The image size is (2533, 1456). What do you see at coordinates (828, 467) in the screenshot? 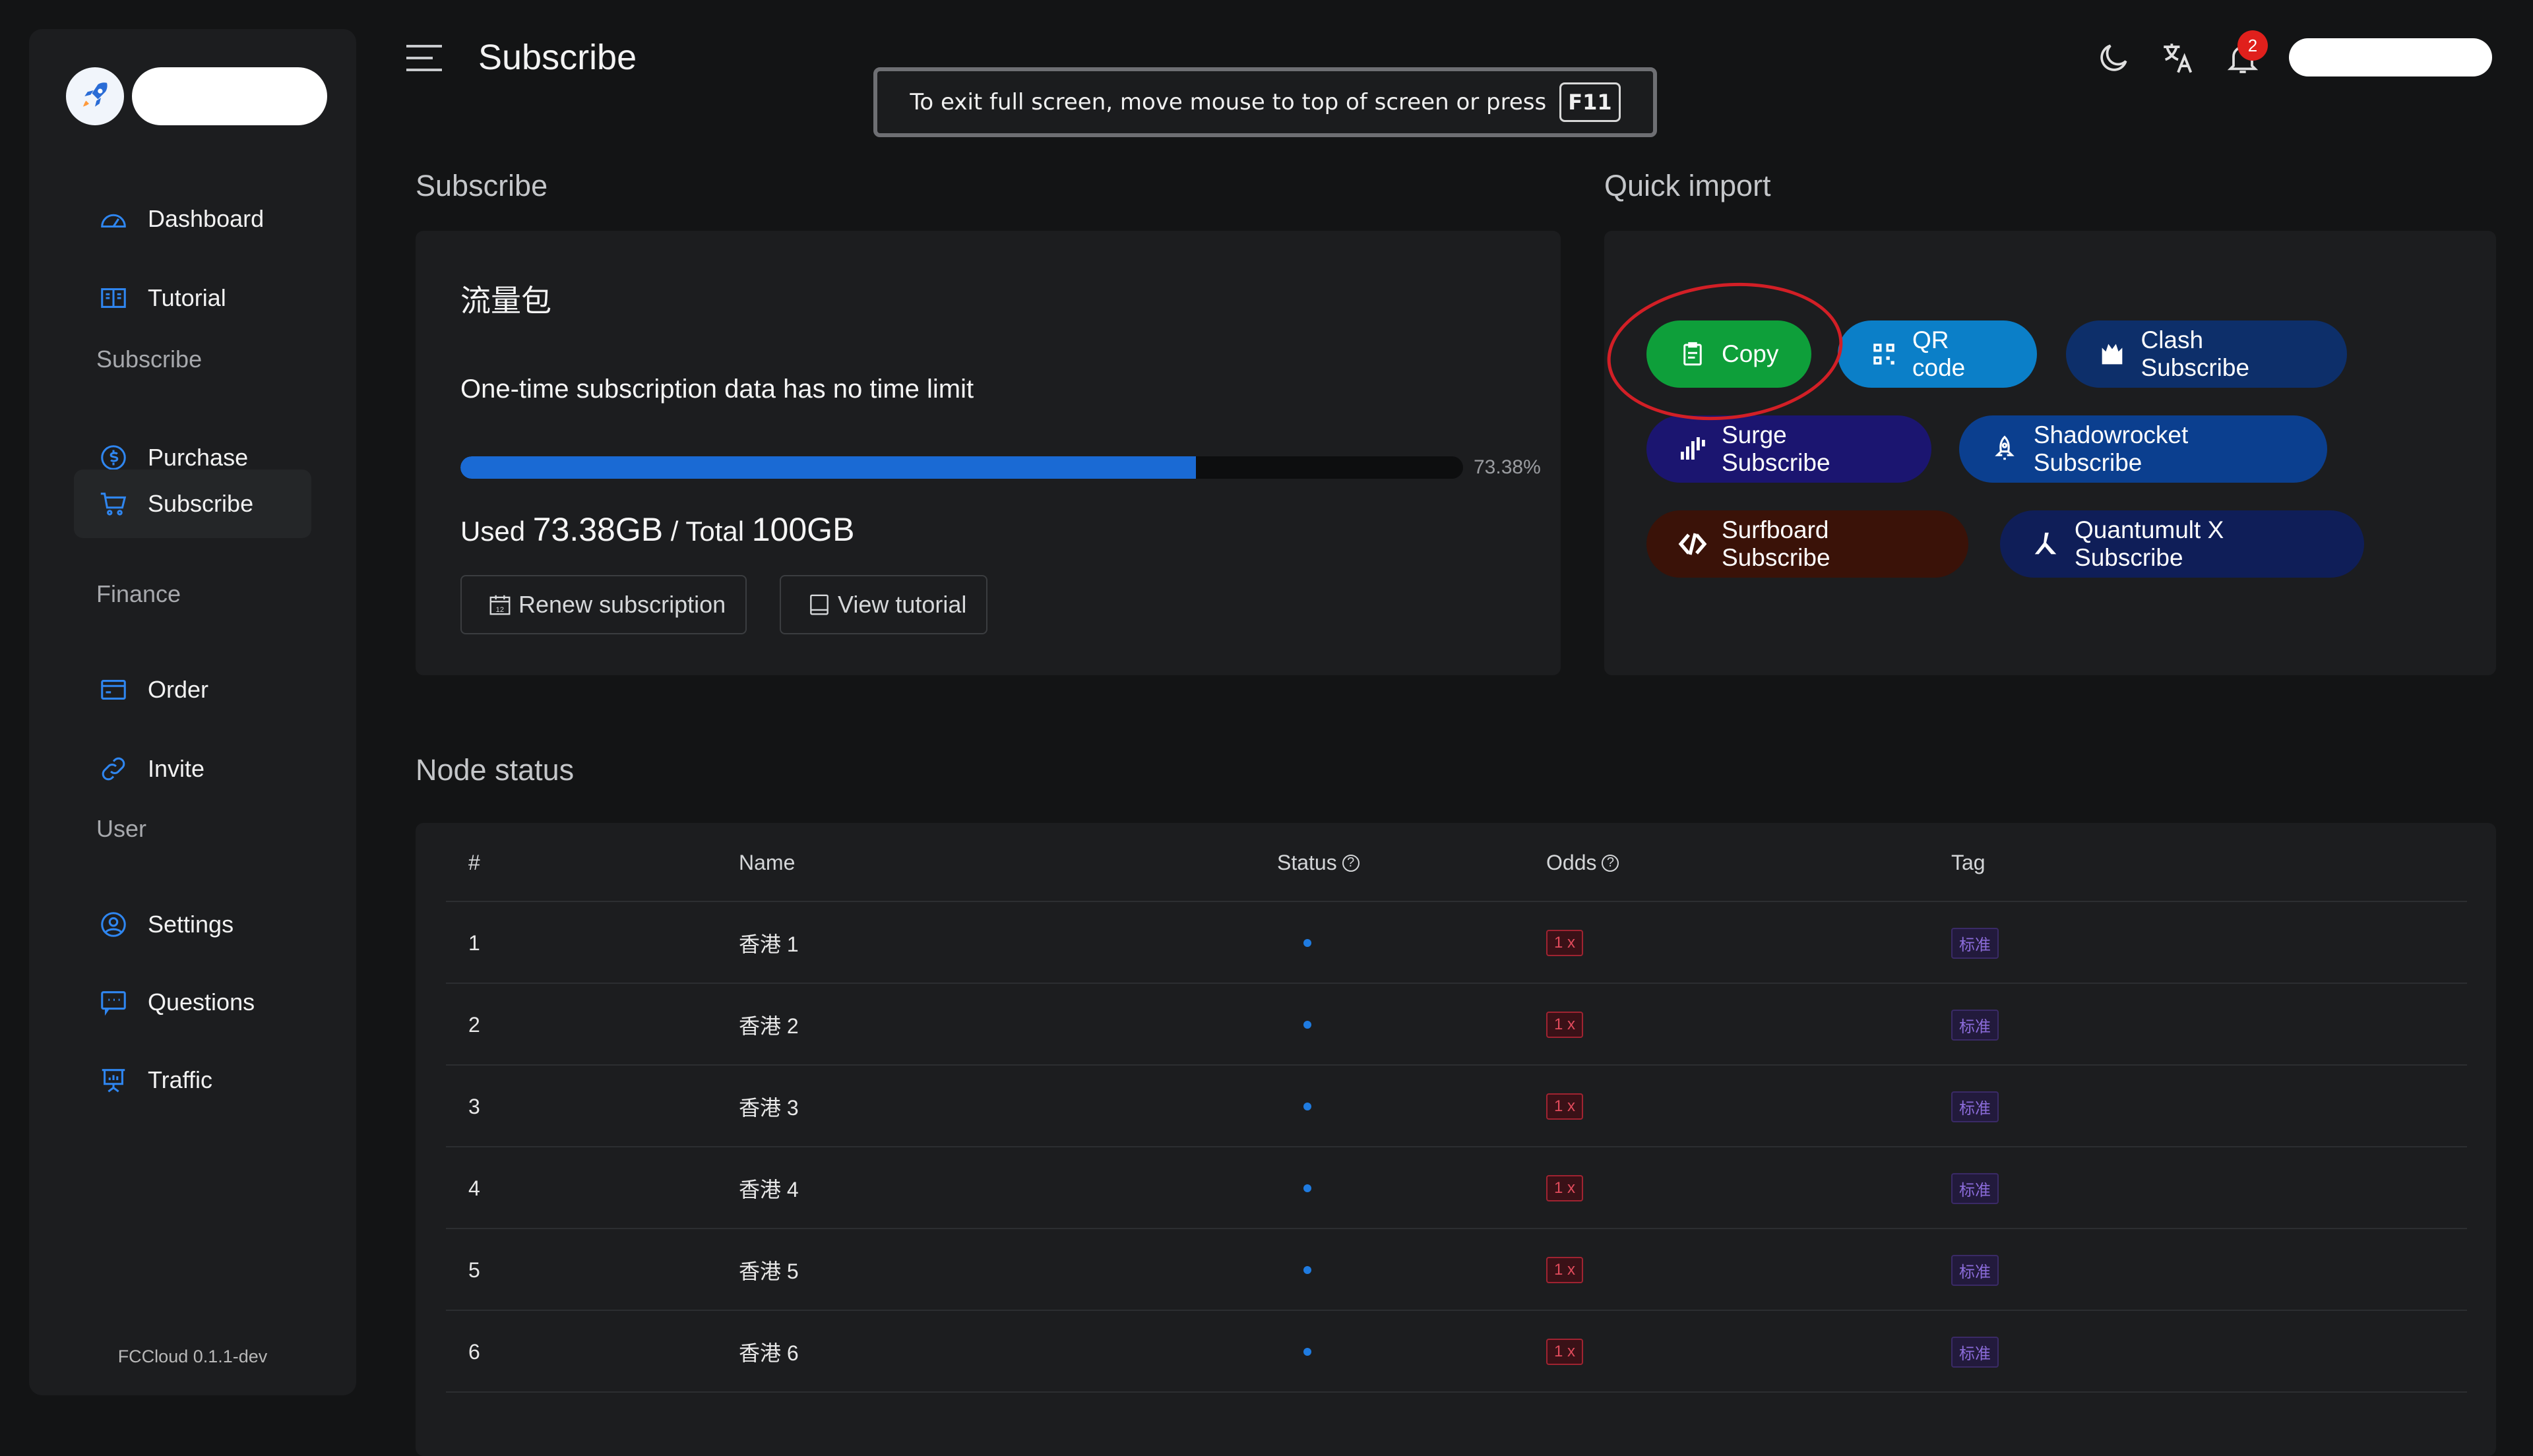
I see `usage-progress-fill` at bounding box center [828, 467].